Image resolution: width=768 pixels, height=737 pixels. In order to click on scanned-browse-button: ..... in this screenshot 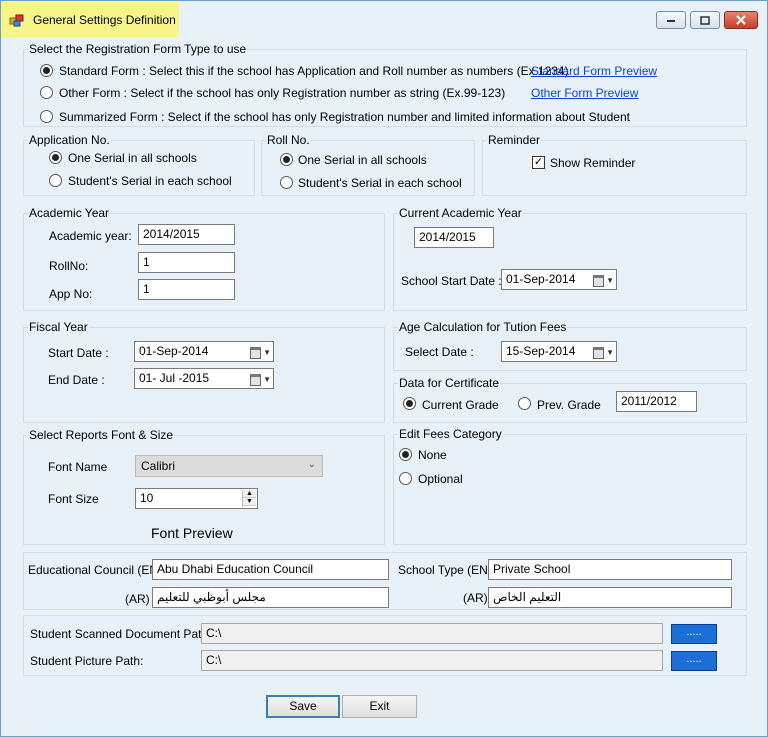, I will do `click(694, 634)`.